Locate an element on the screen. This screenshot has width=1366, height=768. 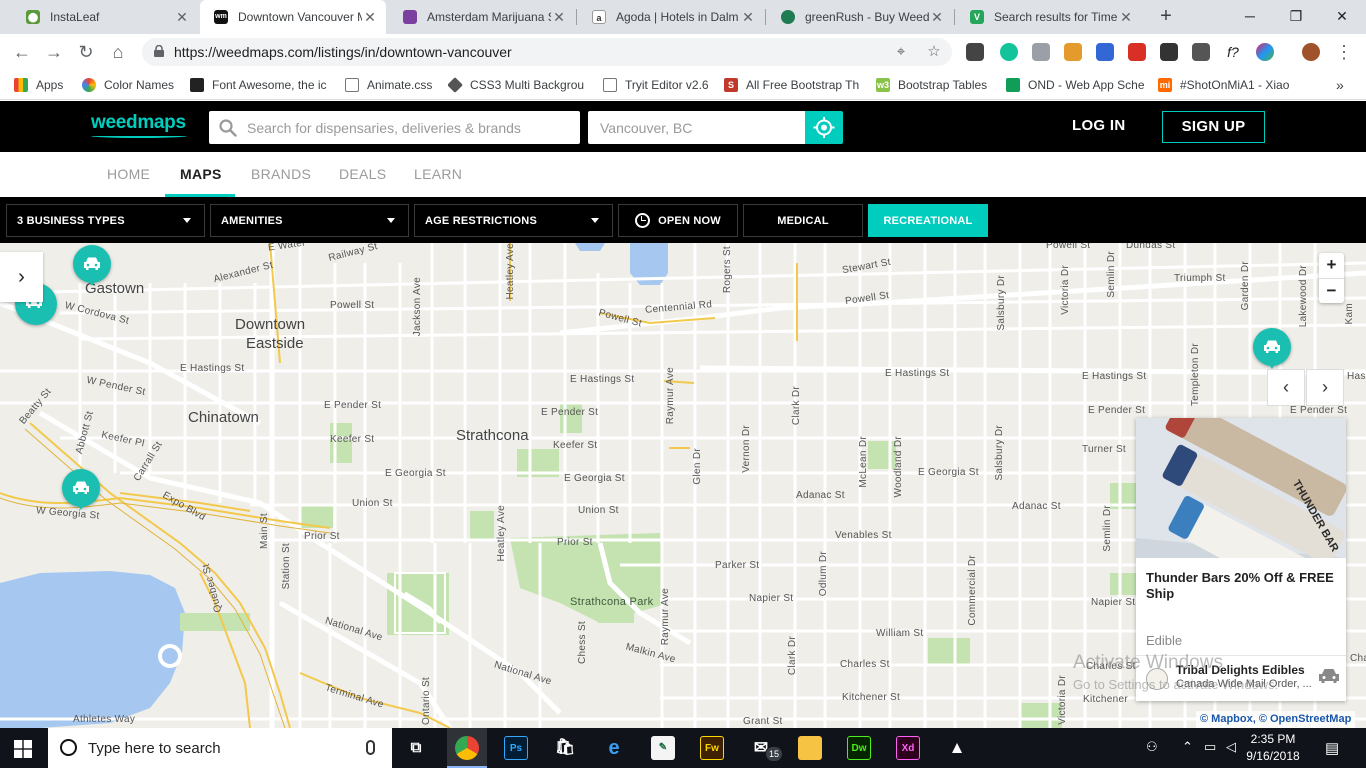
locate-me-button is located at coordinates (824, 127).